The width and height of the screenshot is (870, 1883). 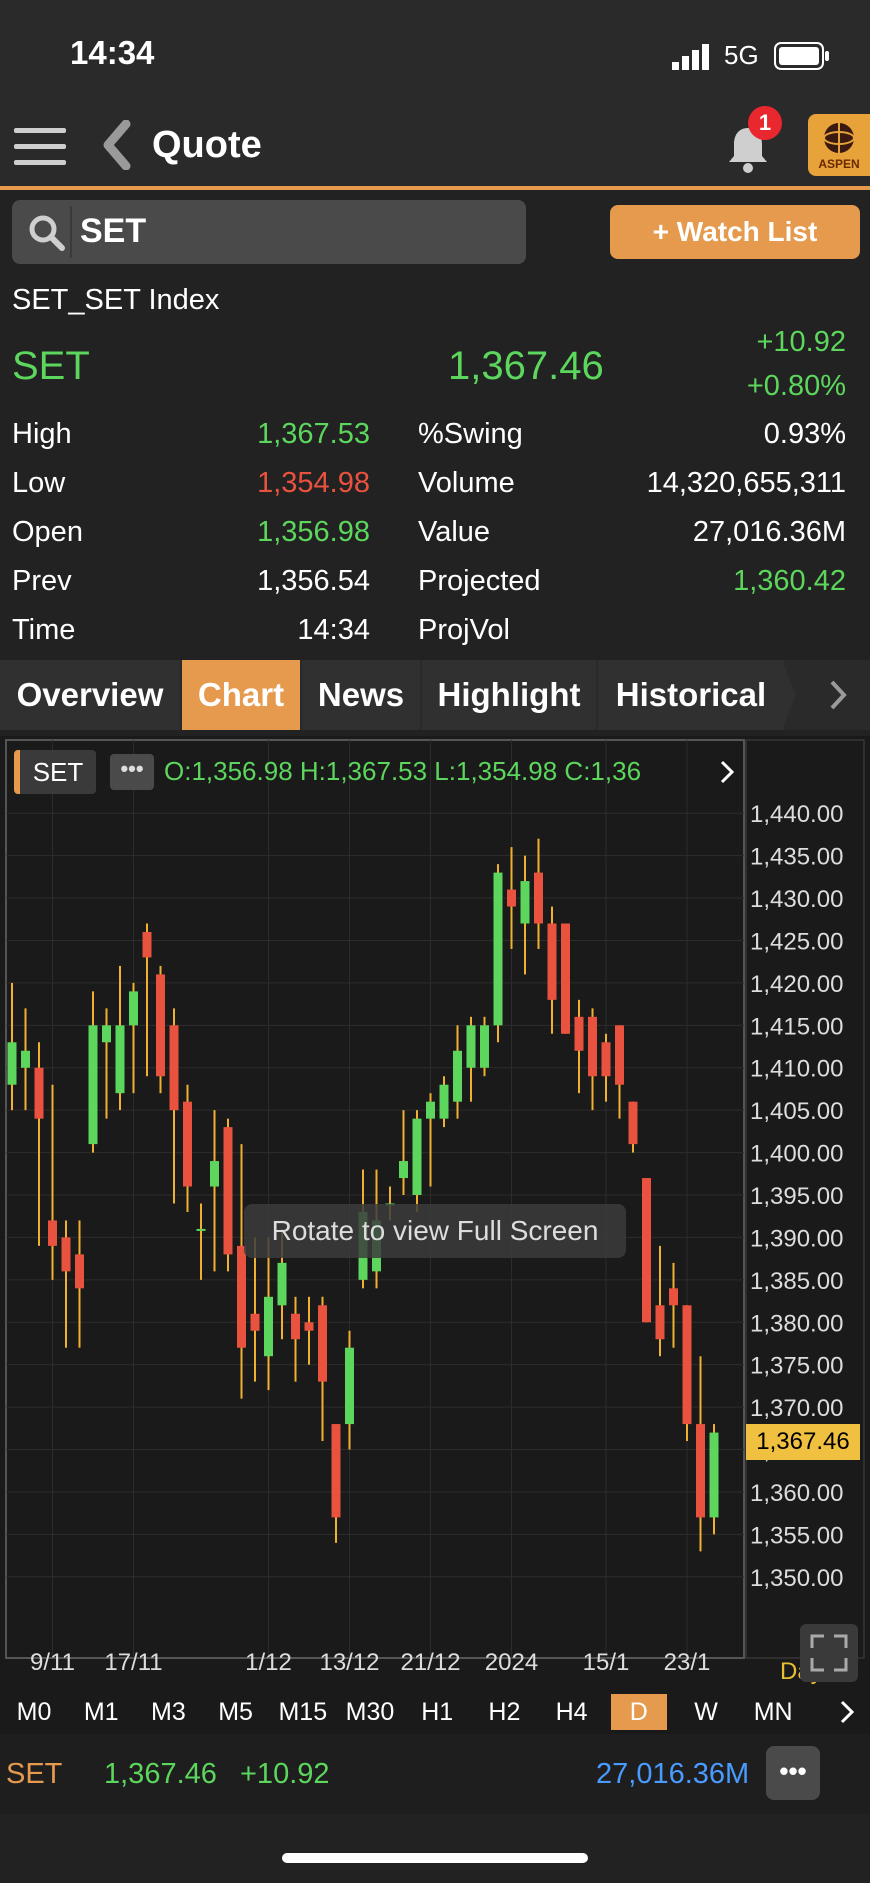 I want to click on timeframe-m30: M30, so click(x=370, y=1712).